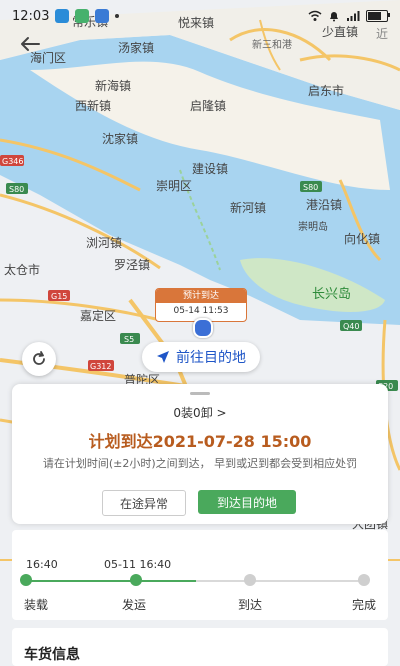  I want to click on road-shield: G15, so click(59, 296).